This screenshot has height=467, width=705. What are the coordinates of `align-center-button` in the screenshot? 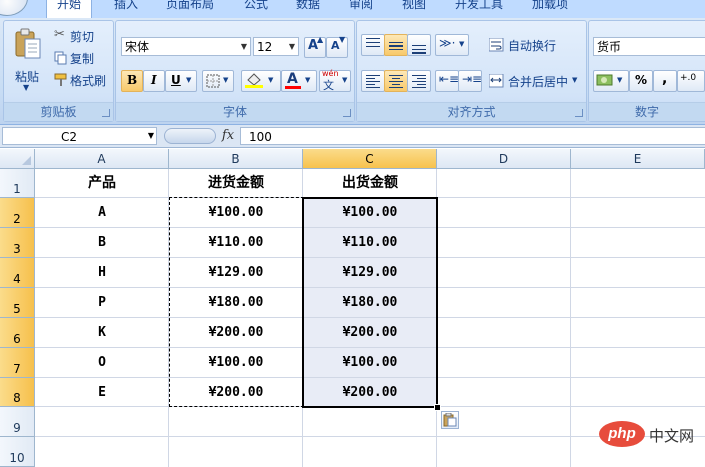 It's located at (396, 81).